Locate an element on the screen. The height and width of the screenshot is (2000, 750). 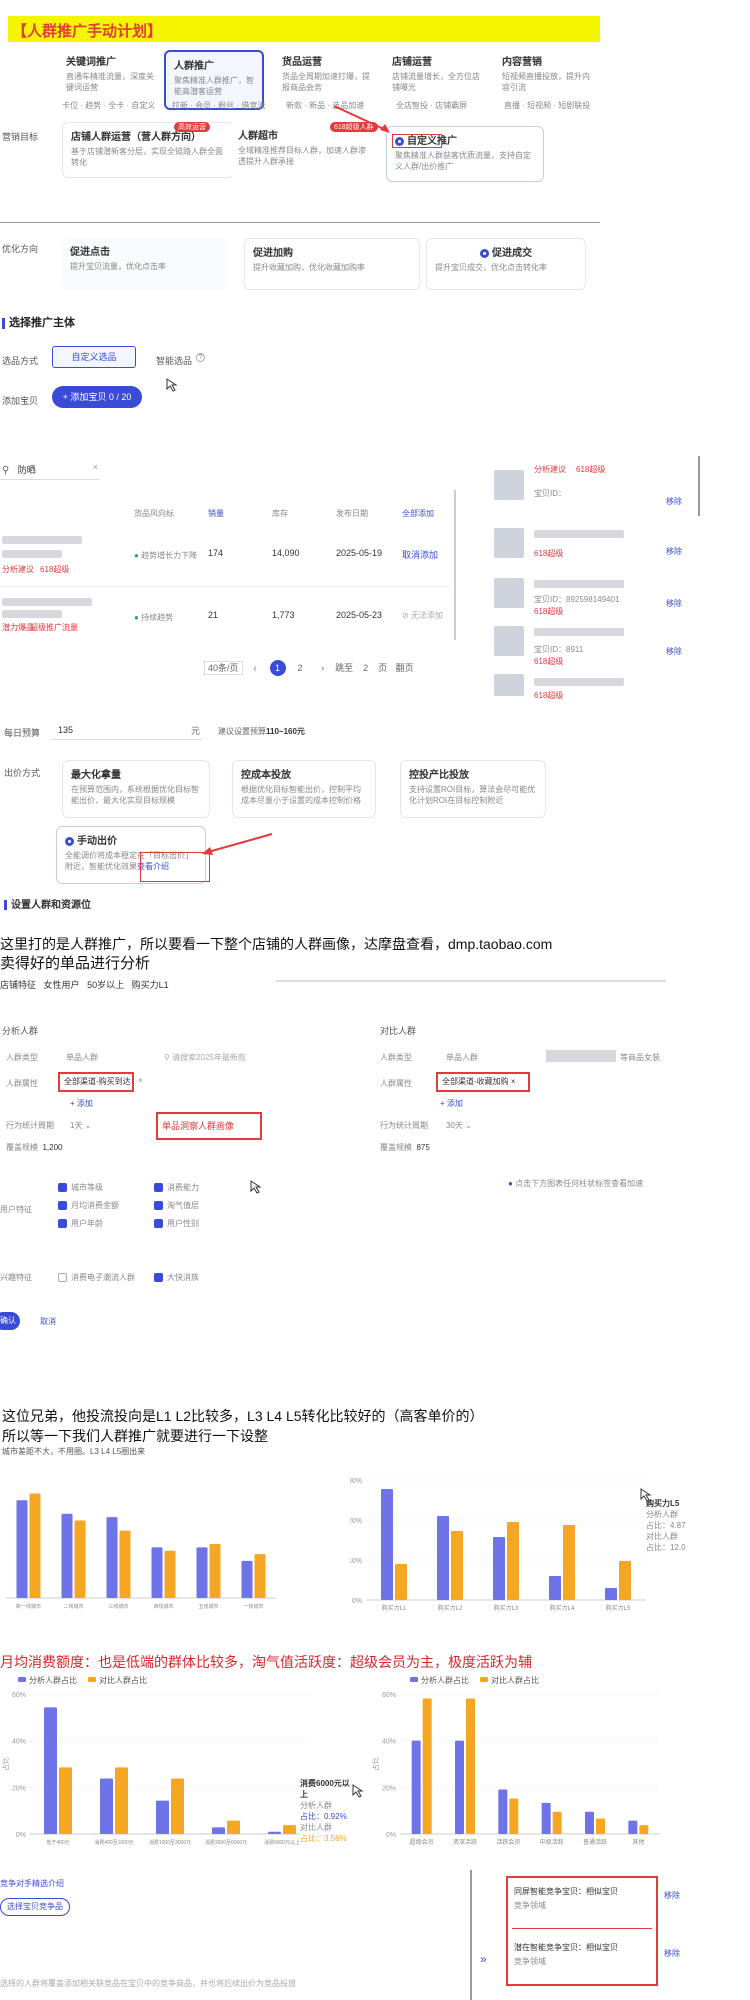
scene-tags: 拉新 · 会员 · 粉丝 · 借竞流 is located at coordinates (219, 105).